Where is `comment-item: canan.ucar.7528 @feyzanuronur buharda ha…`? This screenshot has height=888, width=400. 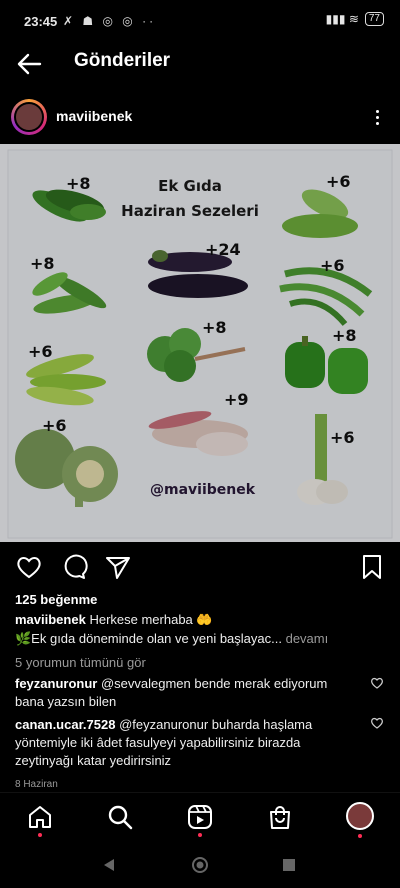
comment-item: canan.ucar.7528 @feyzanuronur buharda ha… is located at coordinates (185, 743).